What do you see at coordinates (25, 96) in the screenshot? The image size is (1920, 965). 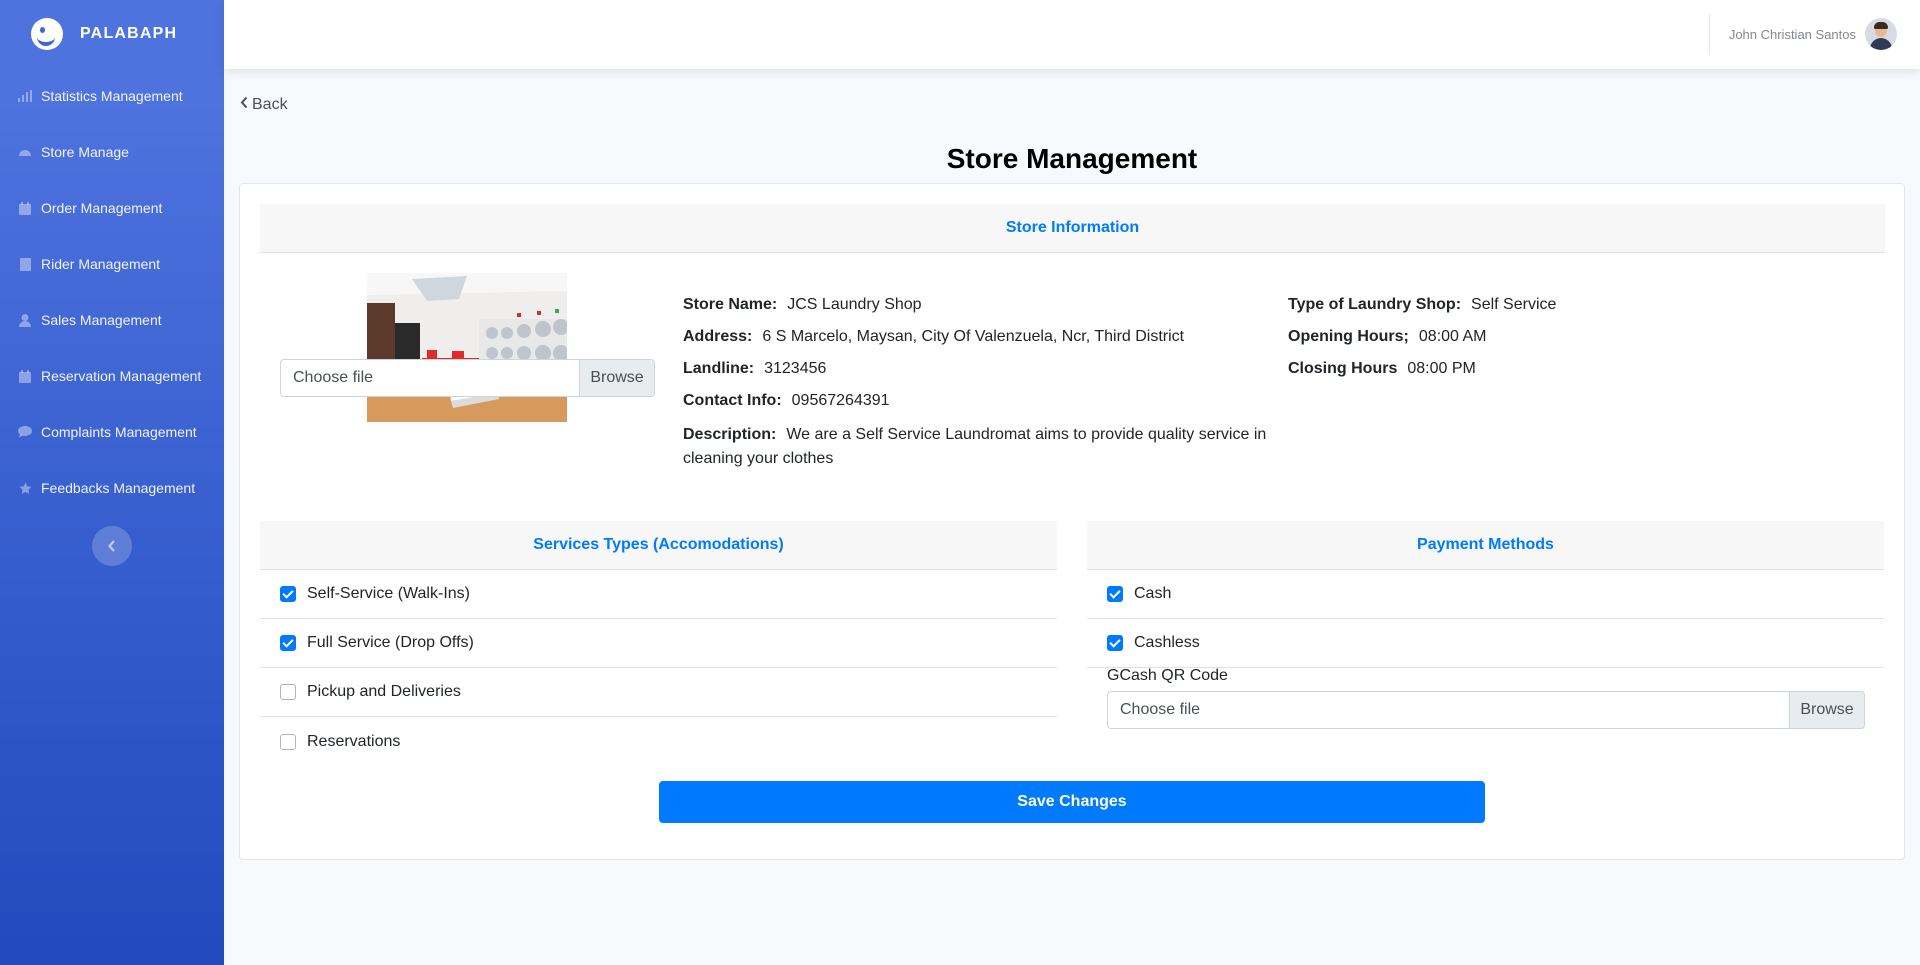 I see `bar-chart-icon` at bounding box center [25, 96].